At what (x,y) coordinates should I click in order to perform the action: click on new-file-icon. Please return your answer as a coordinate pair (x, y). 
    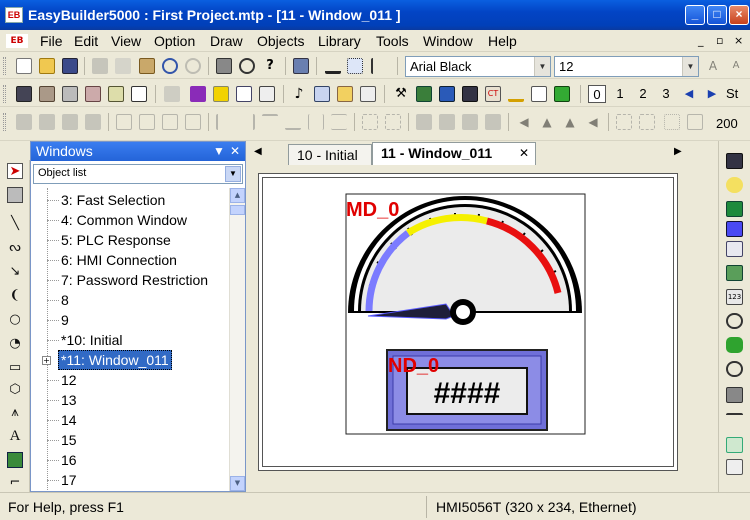
    Looking at the image, I should click on (24, 66).